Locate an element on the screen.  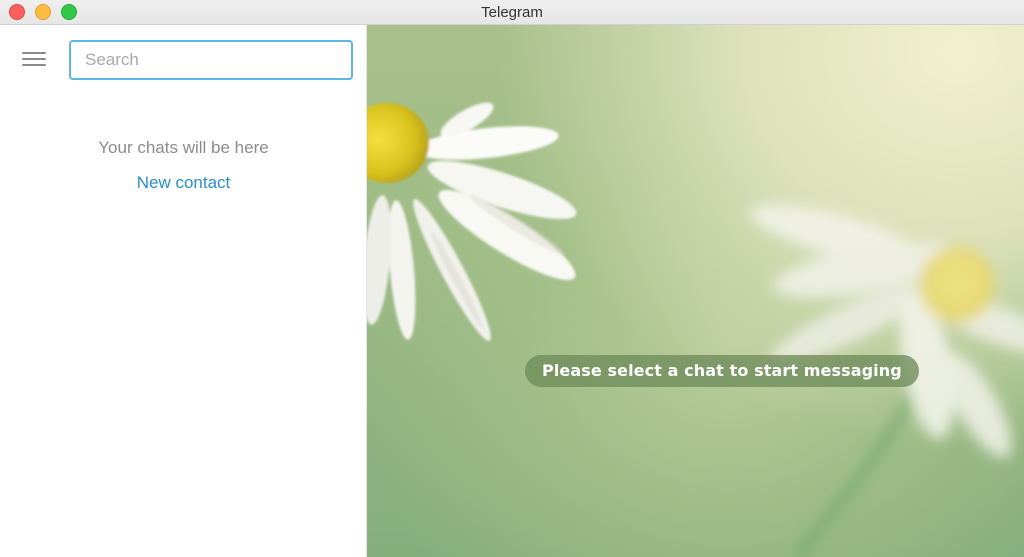
window-title: Telegram is located at coordinates (512, 12).